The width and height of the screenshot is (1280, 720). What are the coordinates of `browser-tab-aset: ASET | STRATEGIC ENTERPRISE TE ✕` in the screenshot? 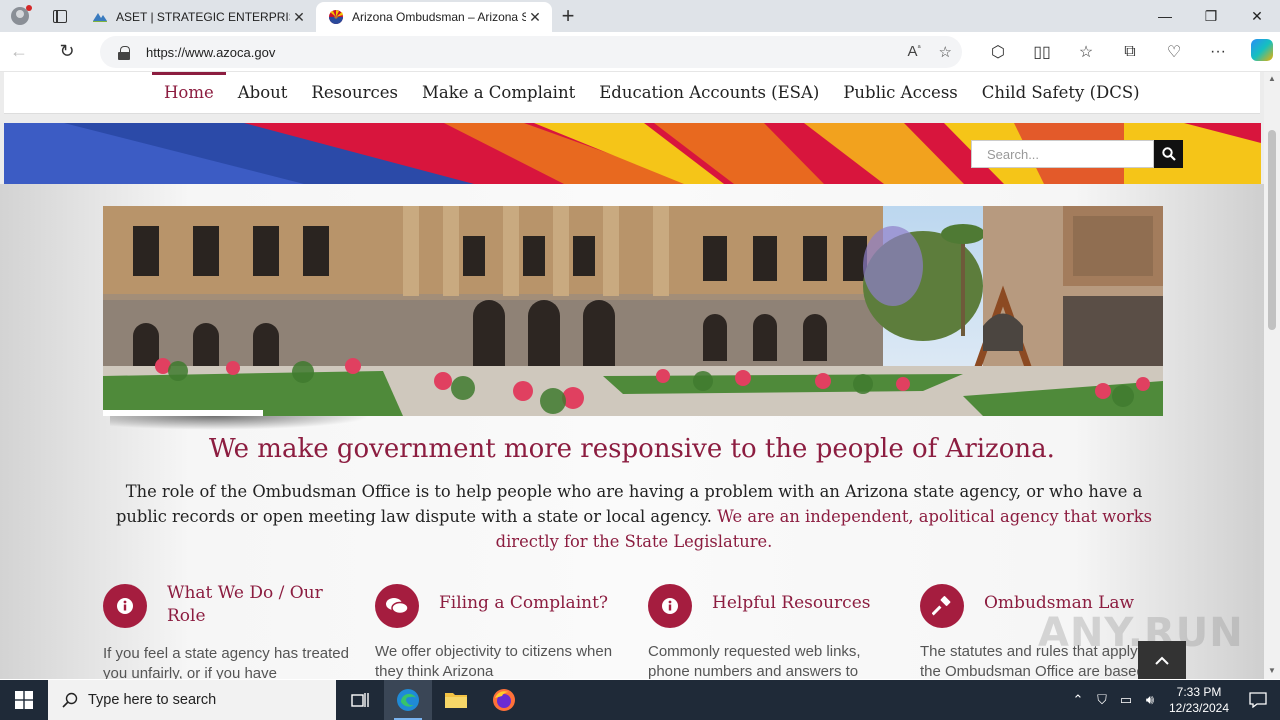 It's located at (198, 17).